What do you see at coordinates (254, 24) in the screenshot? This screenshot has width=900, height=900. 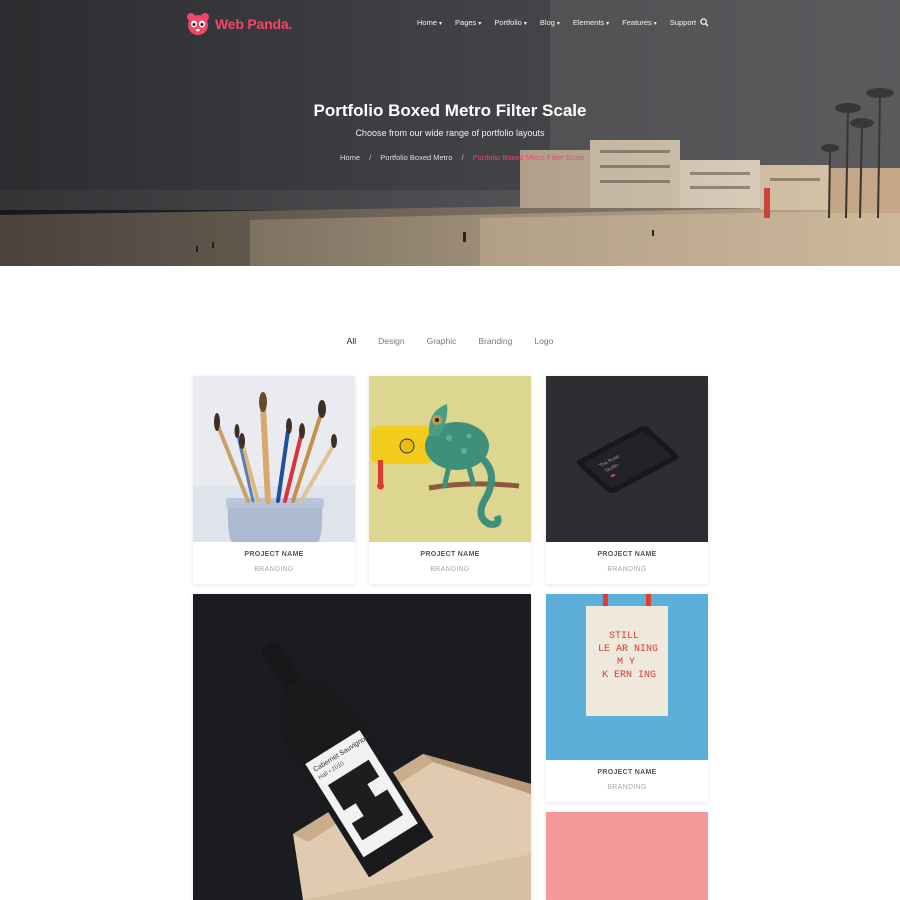 I see `brand-name: Web Panda.` at bounding box center [254, 24].